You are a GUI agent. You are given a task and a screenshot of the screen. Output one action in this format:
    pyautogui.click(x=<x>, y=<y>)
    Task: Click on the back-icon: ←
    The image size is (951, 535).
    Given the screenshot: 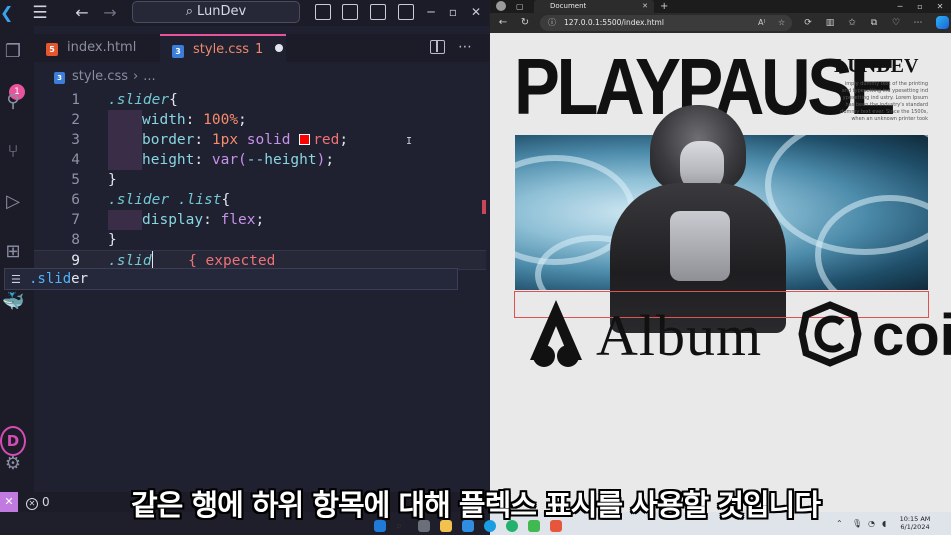 What is the action you would take?
    pyautogui.click(x=503, y=23)
    